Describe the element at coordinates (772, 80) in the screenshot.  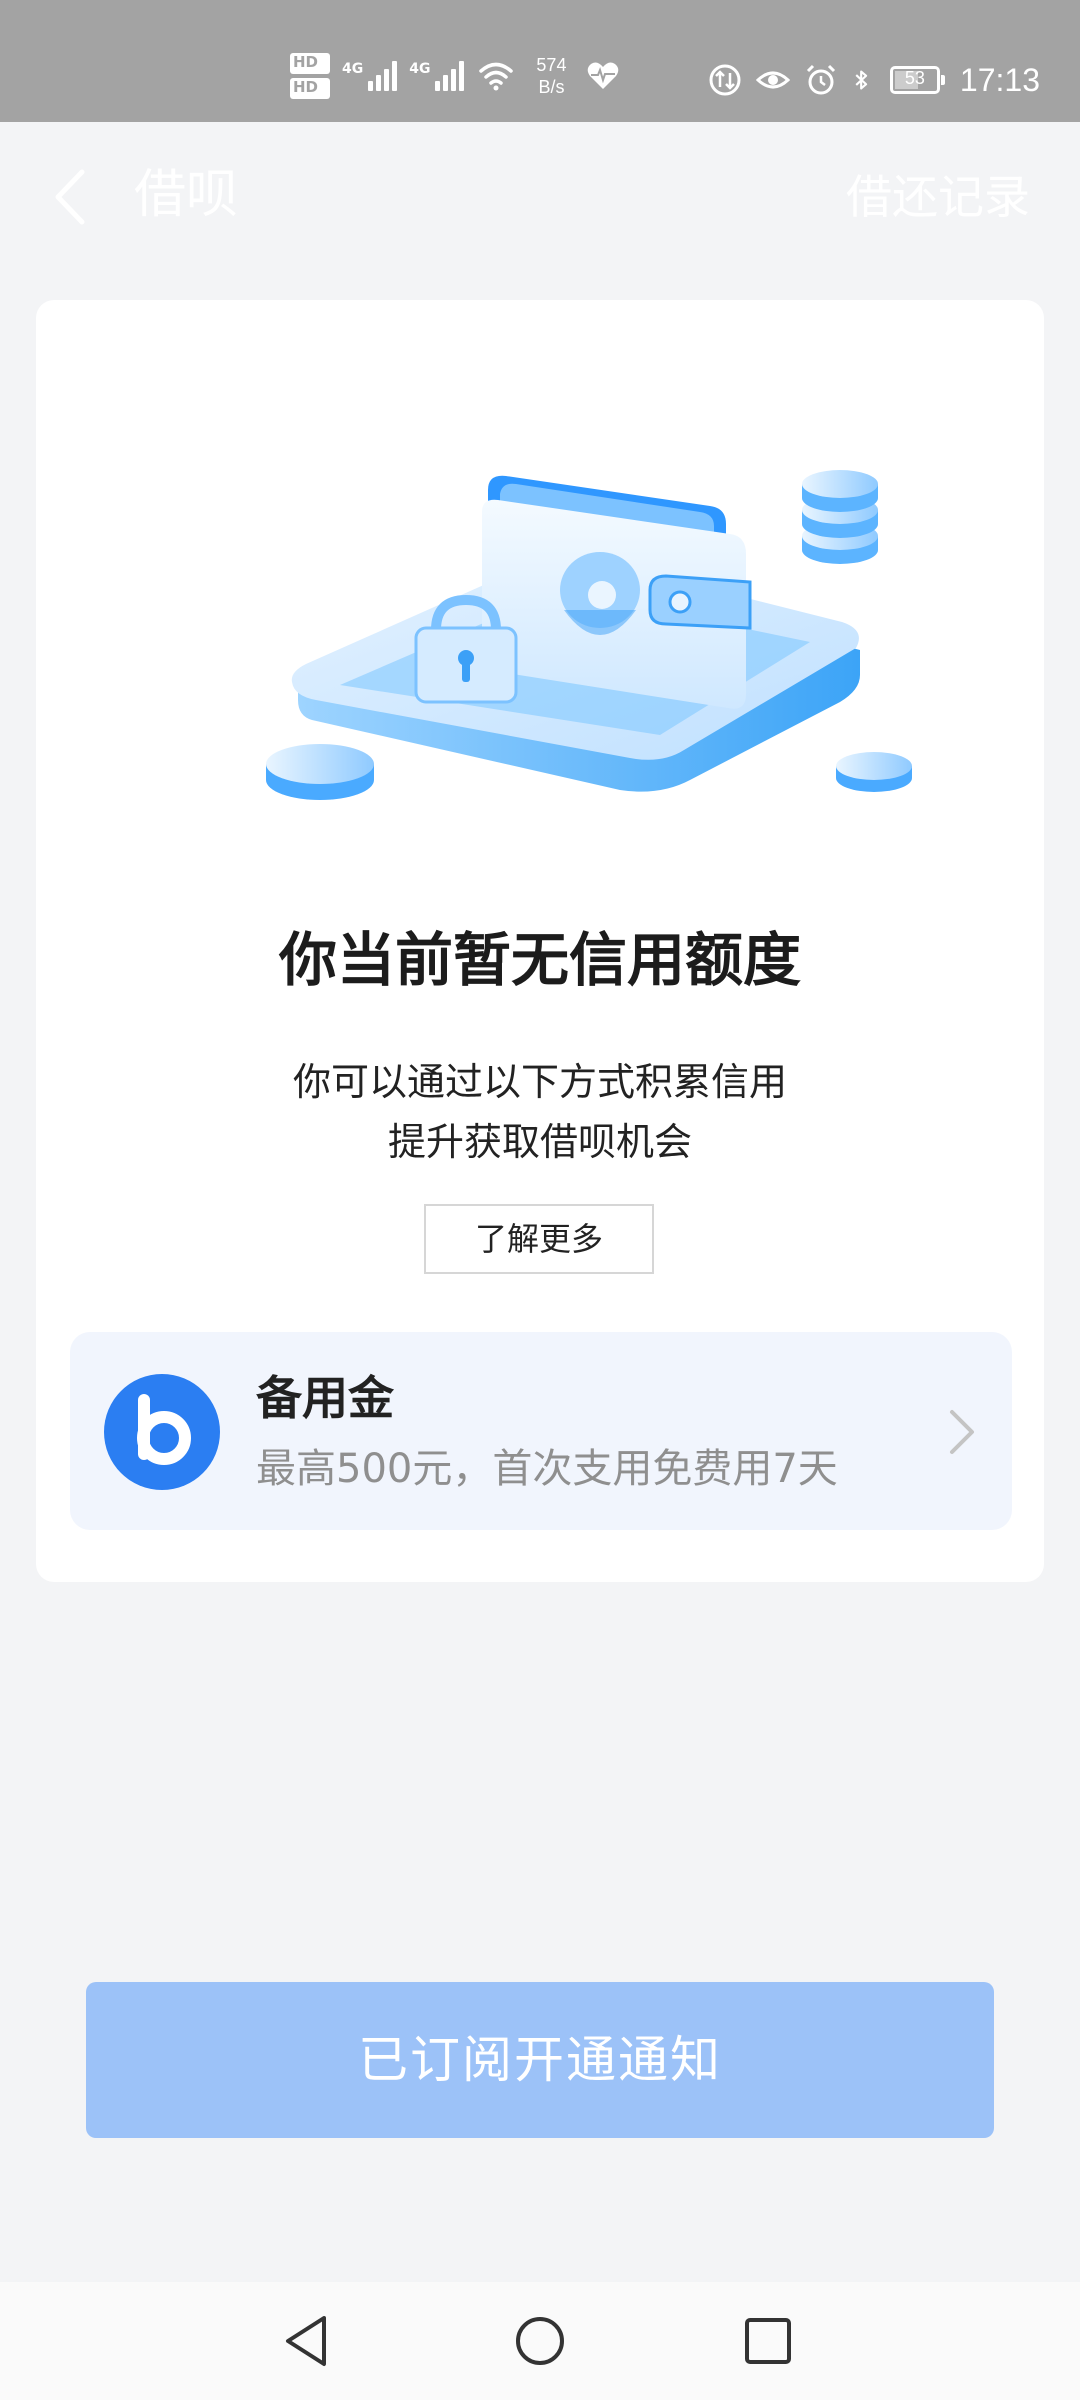
I see `eye-comfort-icon` at that location.